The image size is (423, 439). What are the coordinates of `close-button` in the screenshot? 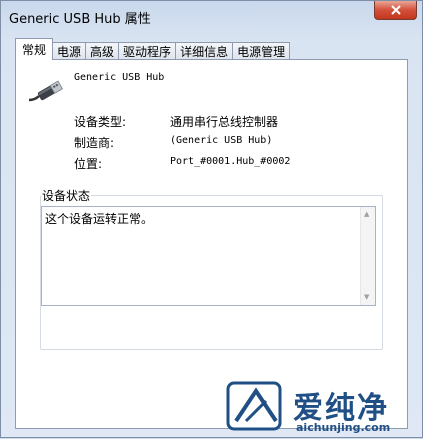 It's located at (395, 10).